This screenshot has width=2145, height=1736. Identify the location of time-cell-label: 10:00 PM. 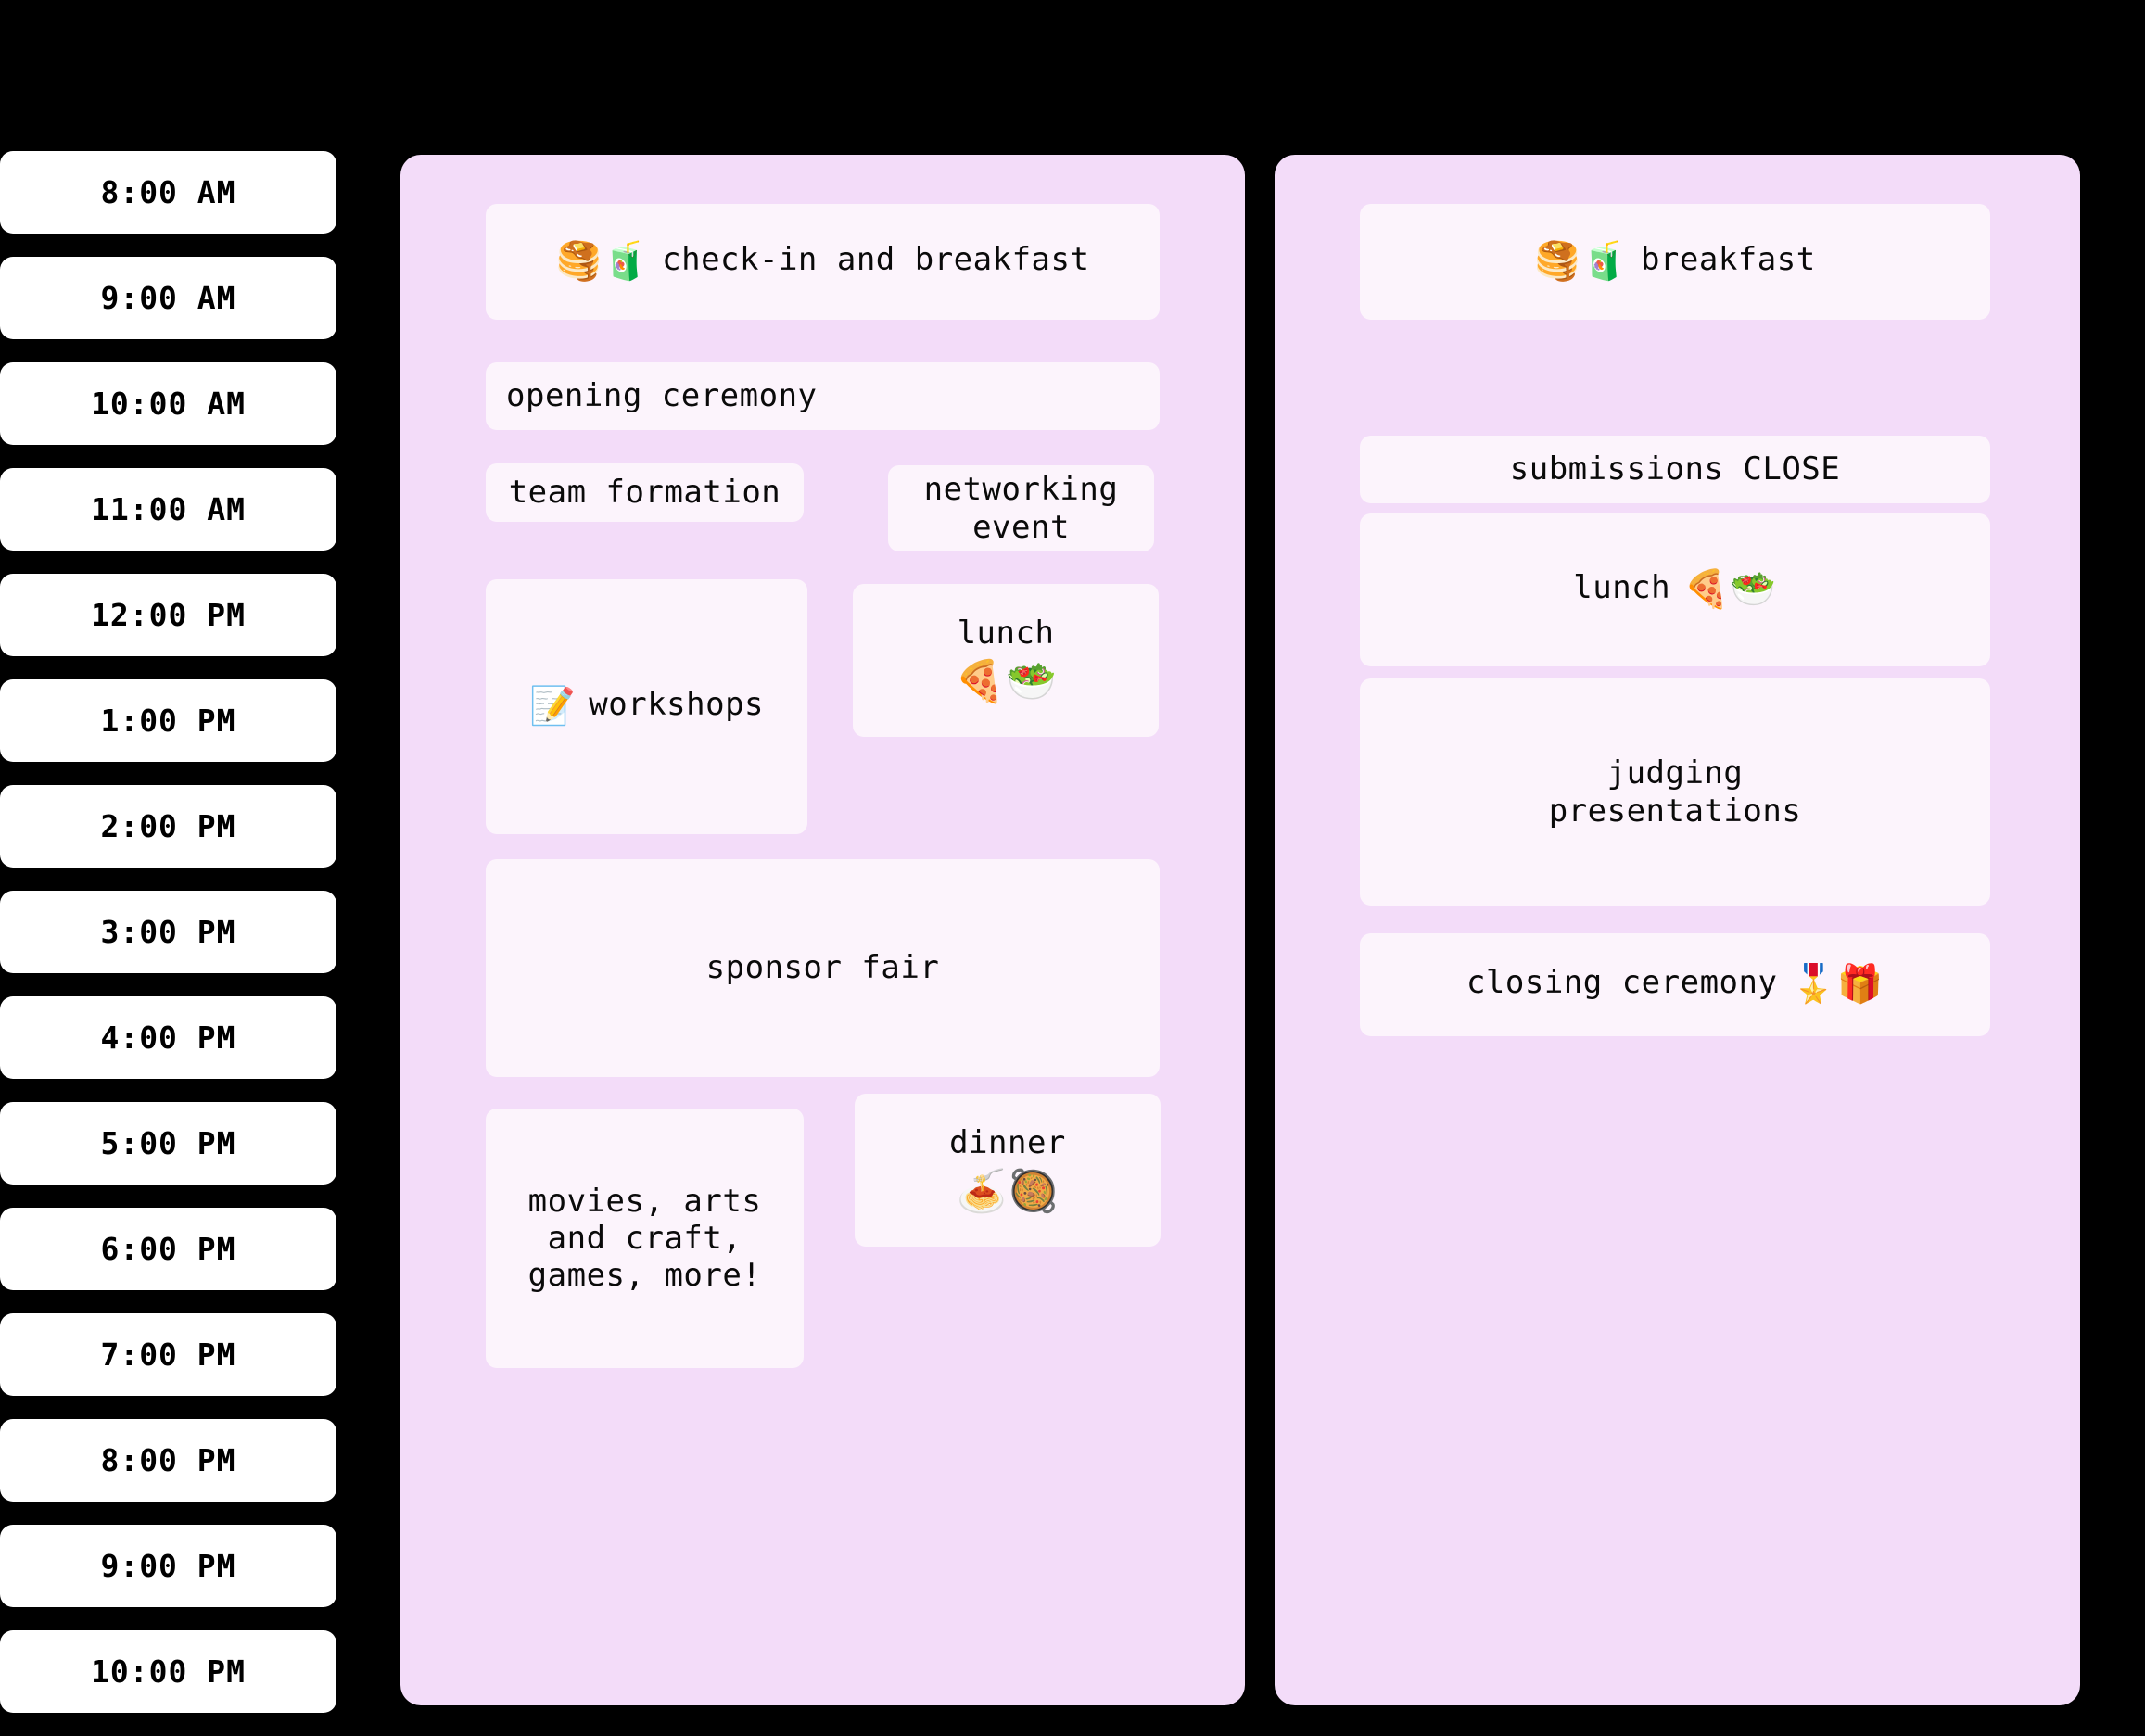
(168, 1672).